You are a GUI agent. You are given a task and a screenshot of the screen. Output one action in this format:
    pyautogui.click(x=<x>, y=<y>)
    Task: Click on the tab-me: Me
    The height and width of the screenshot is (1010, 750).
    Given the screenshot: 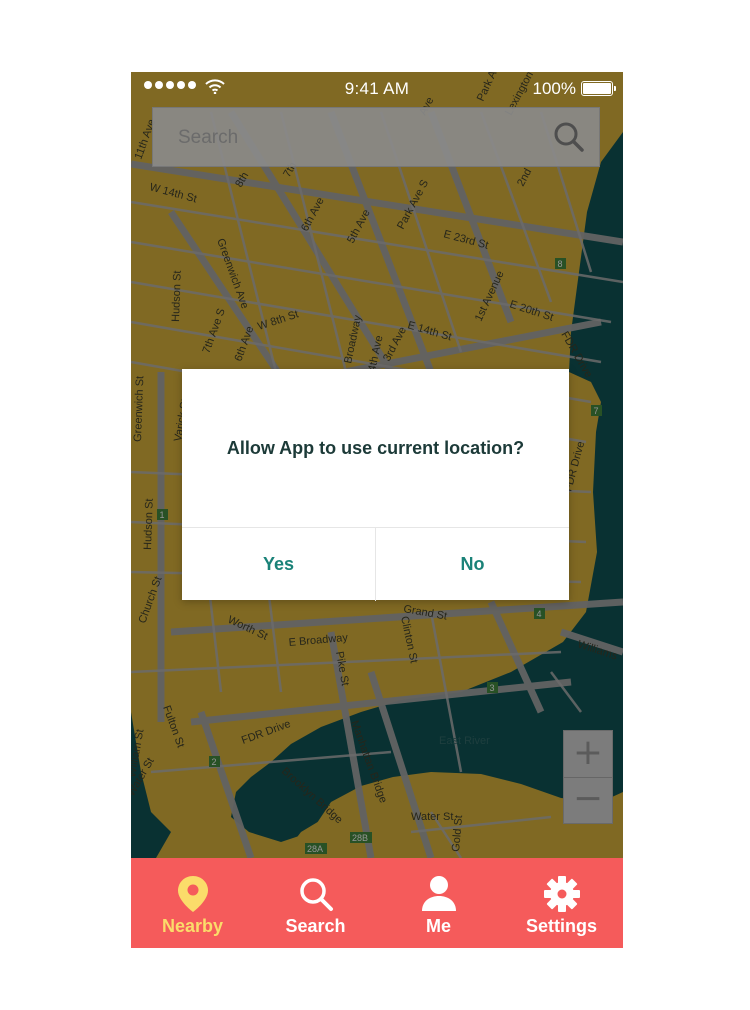 What is the action you would take?
    pyautogui.click(x=438, y=903)
    